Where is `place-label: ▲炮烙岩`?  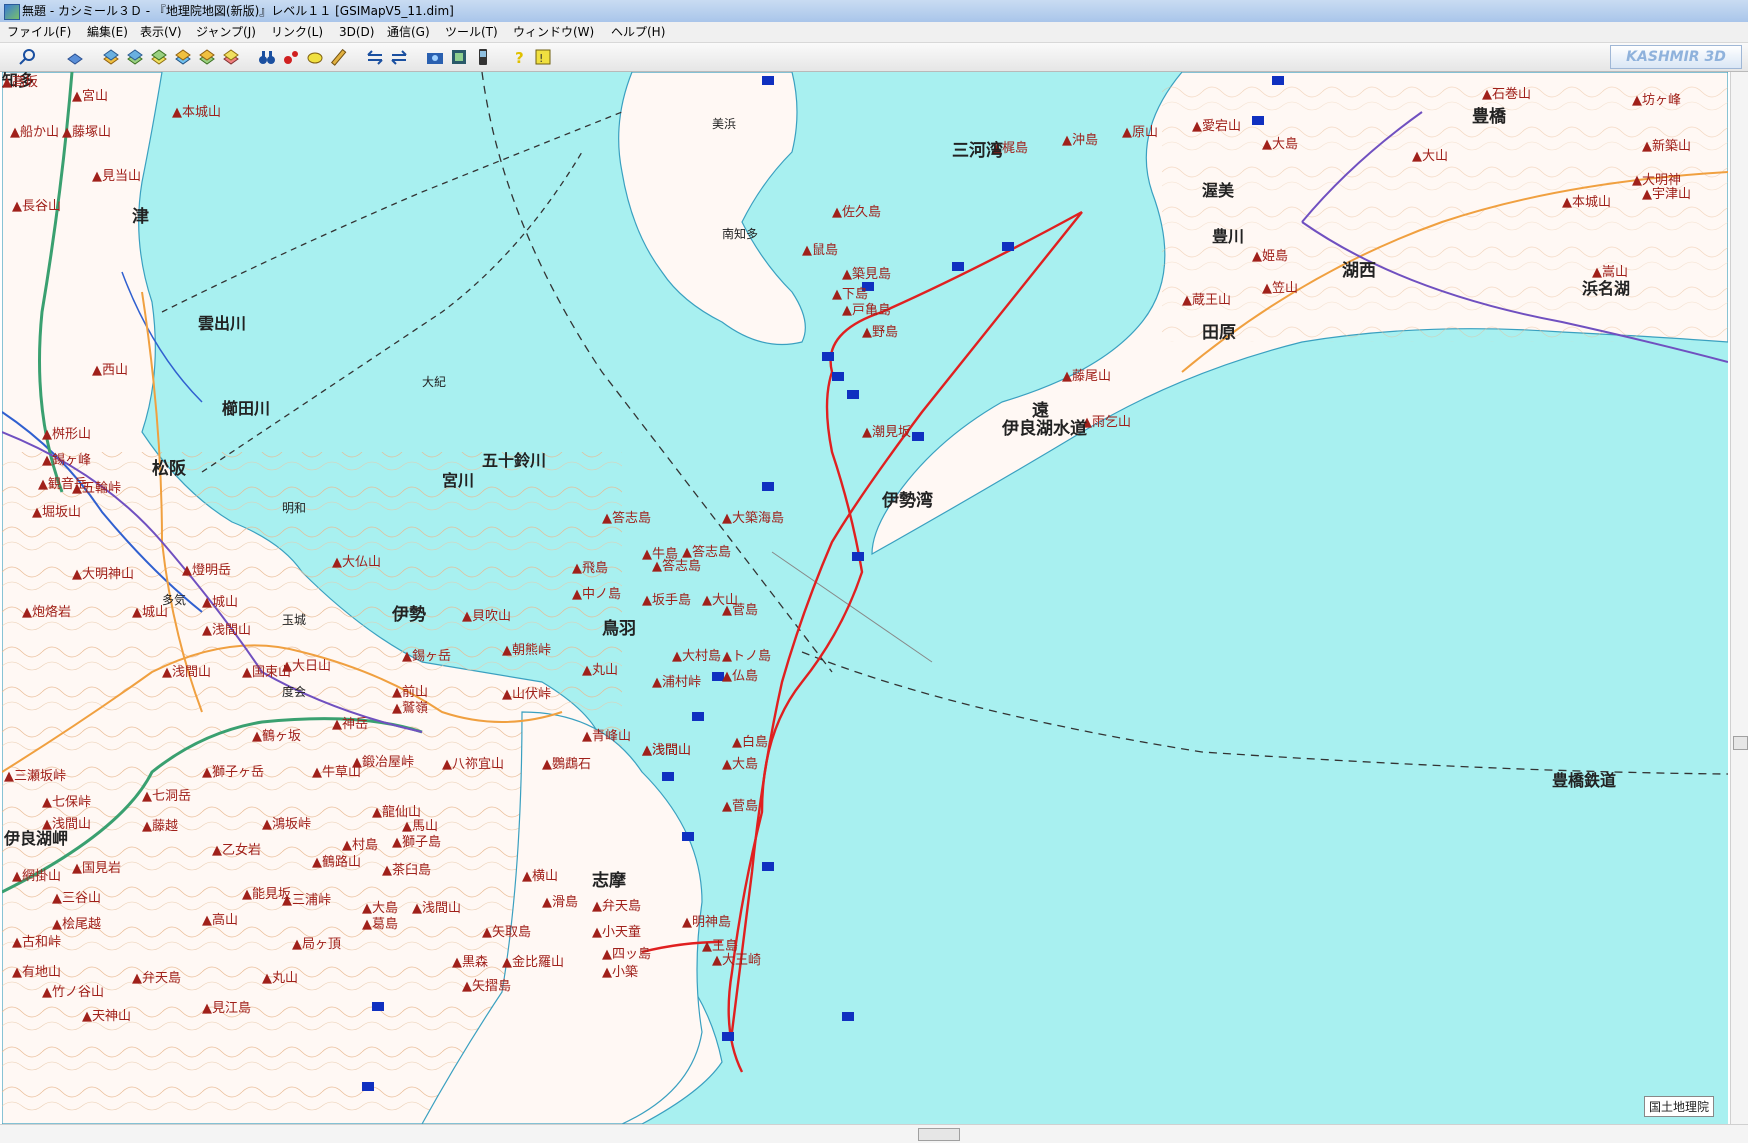
place-label: ▲炮烙岩 is located at coordinates (46, 612).